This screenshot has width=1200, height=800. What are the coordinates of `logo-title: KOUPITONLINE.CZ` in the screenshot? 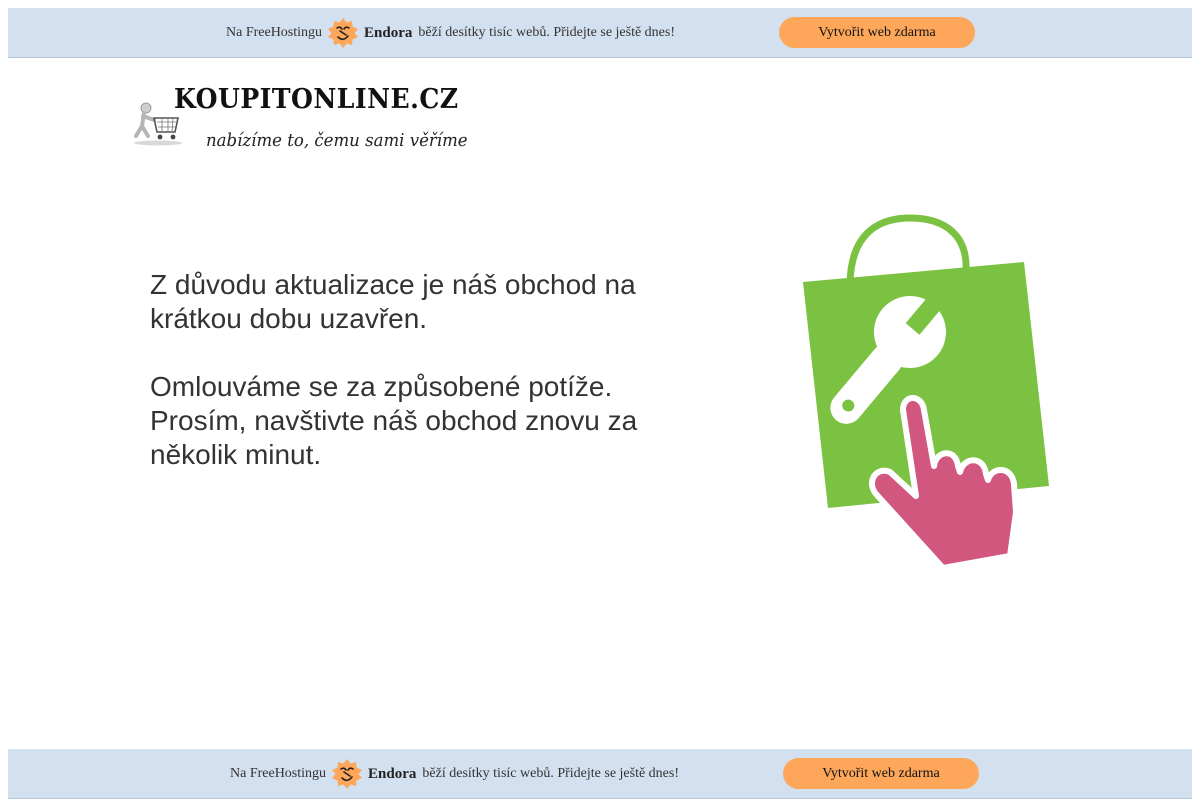 It's located at (316, 99).